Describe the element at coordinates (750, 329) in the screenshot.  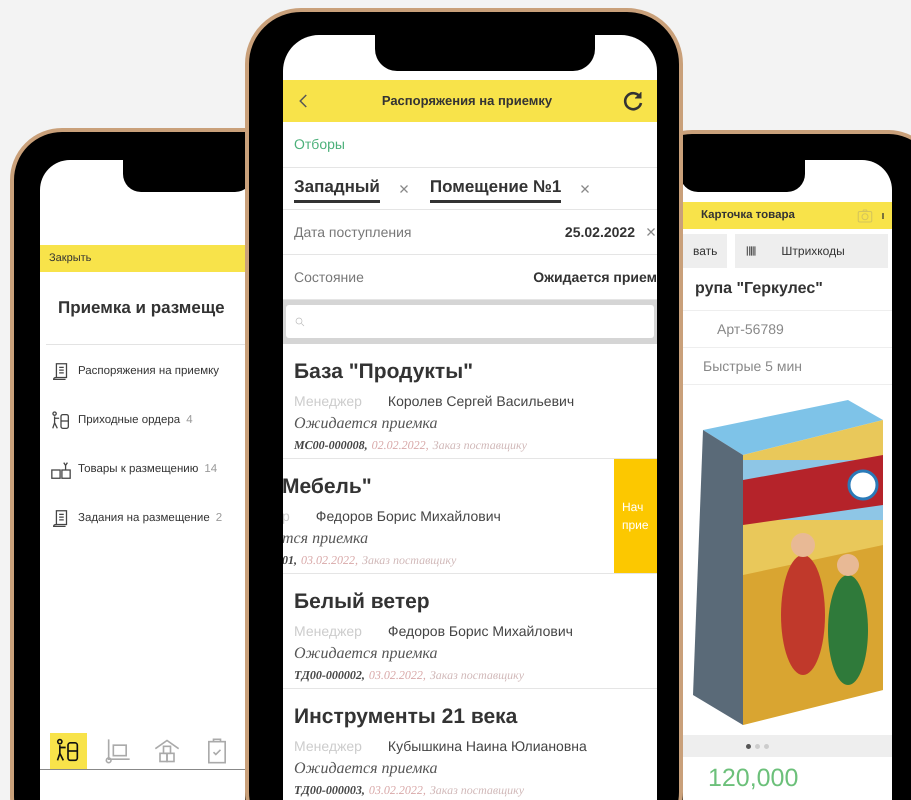
I see `article-number: Арт-56789` at that location.